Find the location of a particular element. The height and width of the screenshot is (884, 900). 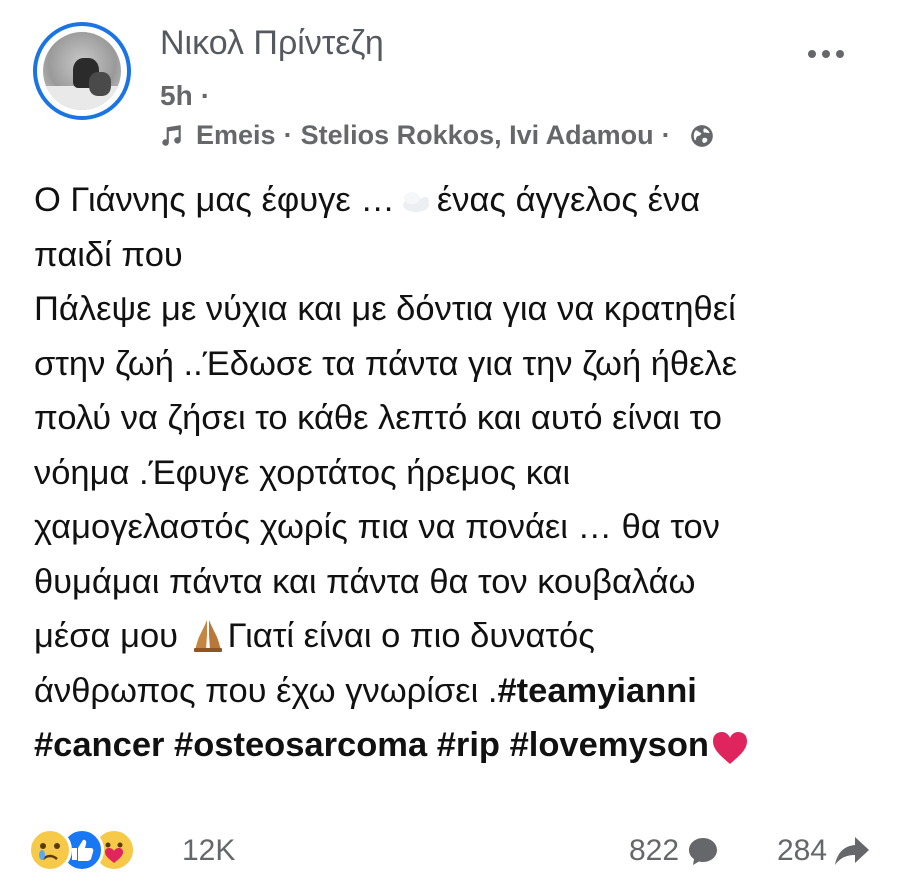

post-text-line: παιδί που is located at coordinates (108, 254).